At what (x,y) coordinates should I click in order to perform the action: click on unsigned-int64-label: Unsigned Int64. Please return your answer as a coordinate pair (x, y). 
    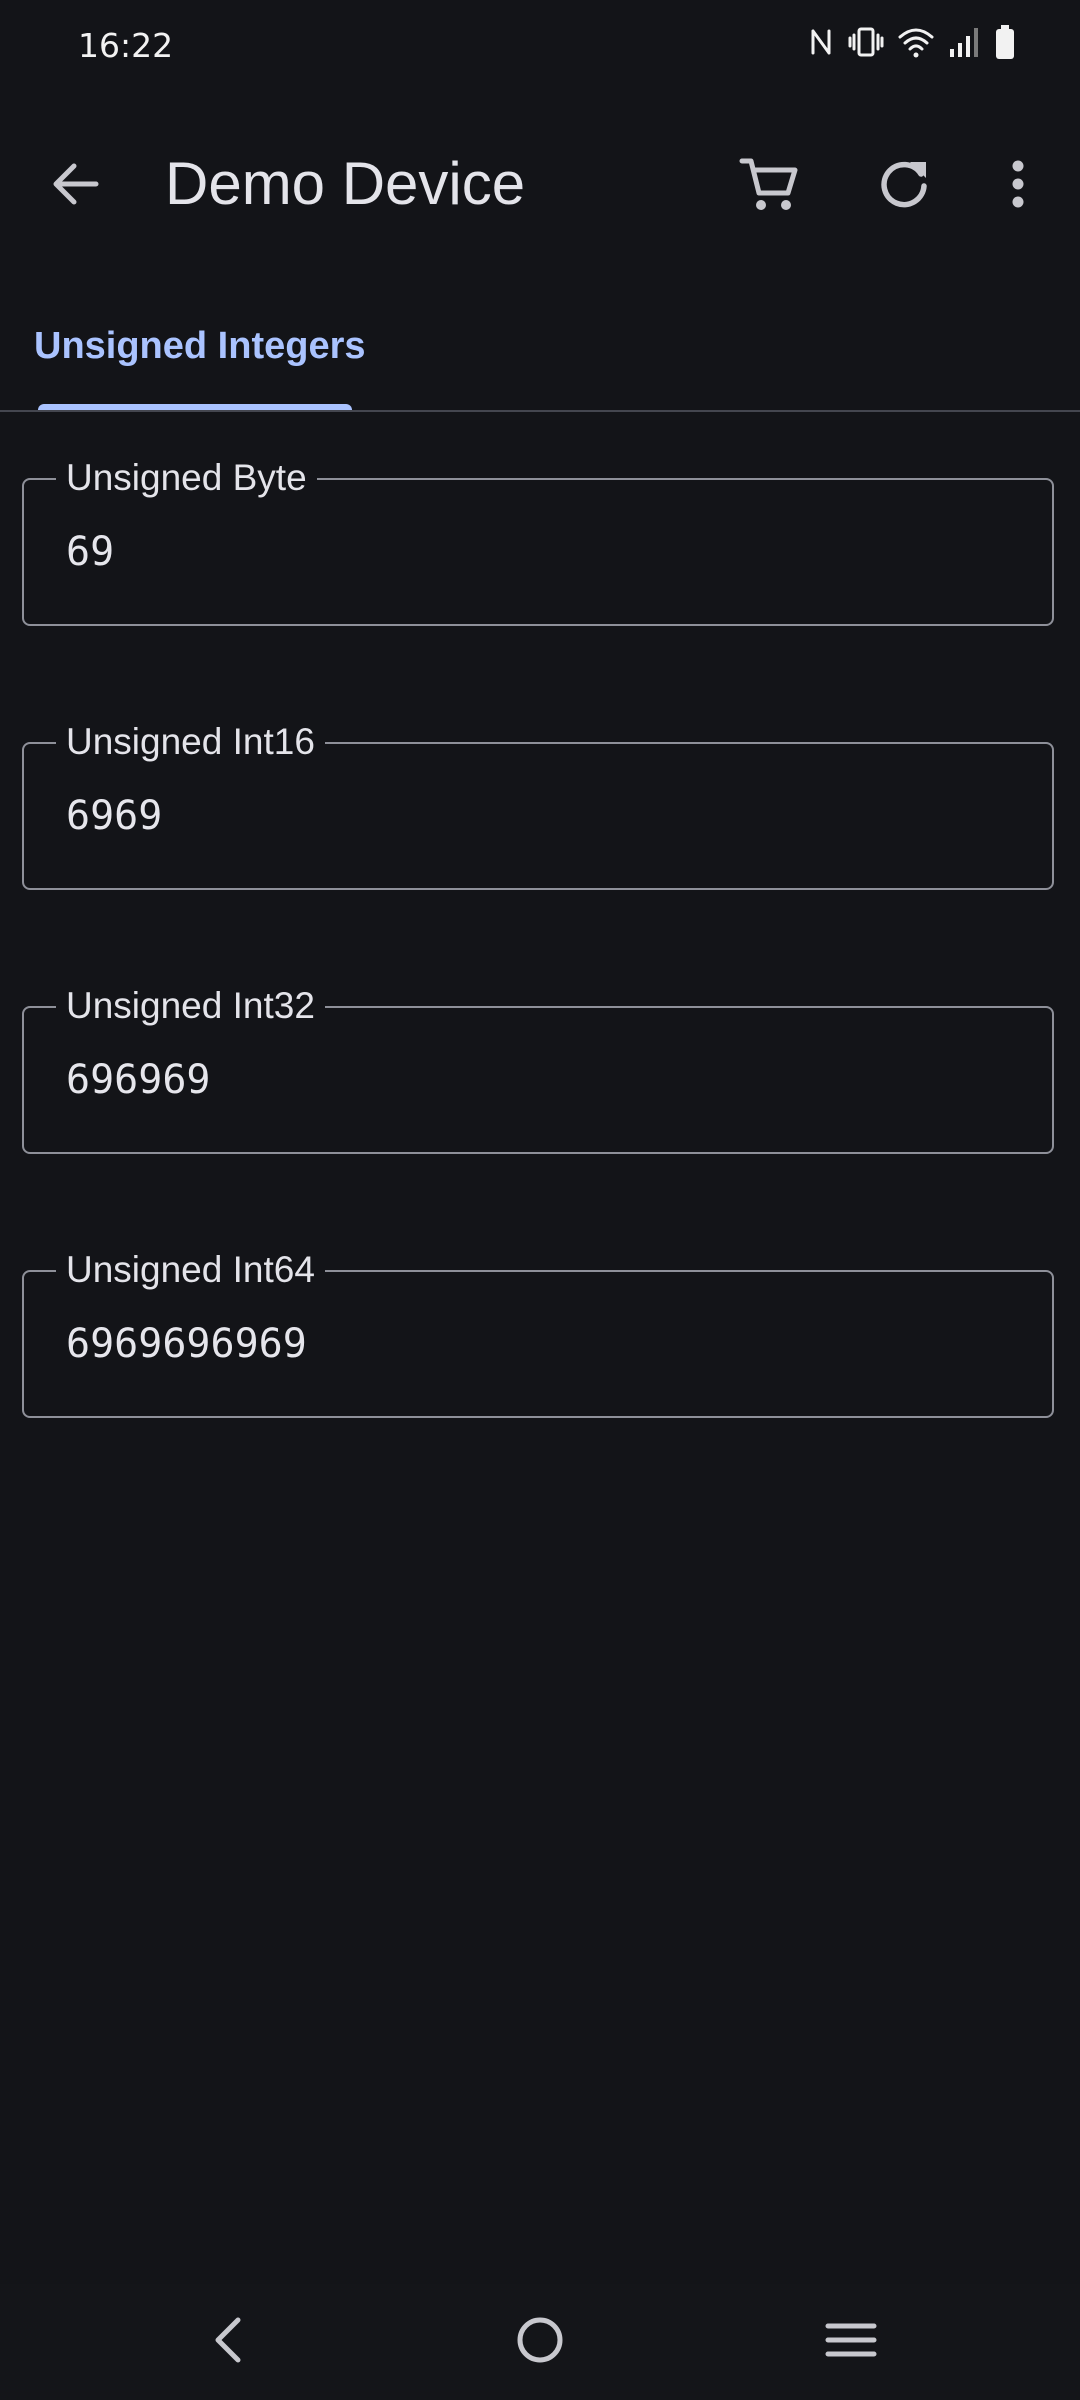
    Looking at the image, I should click on (190, 1270).